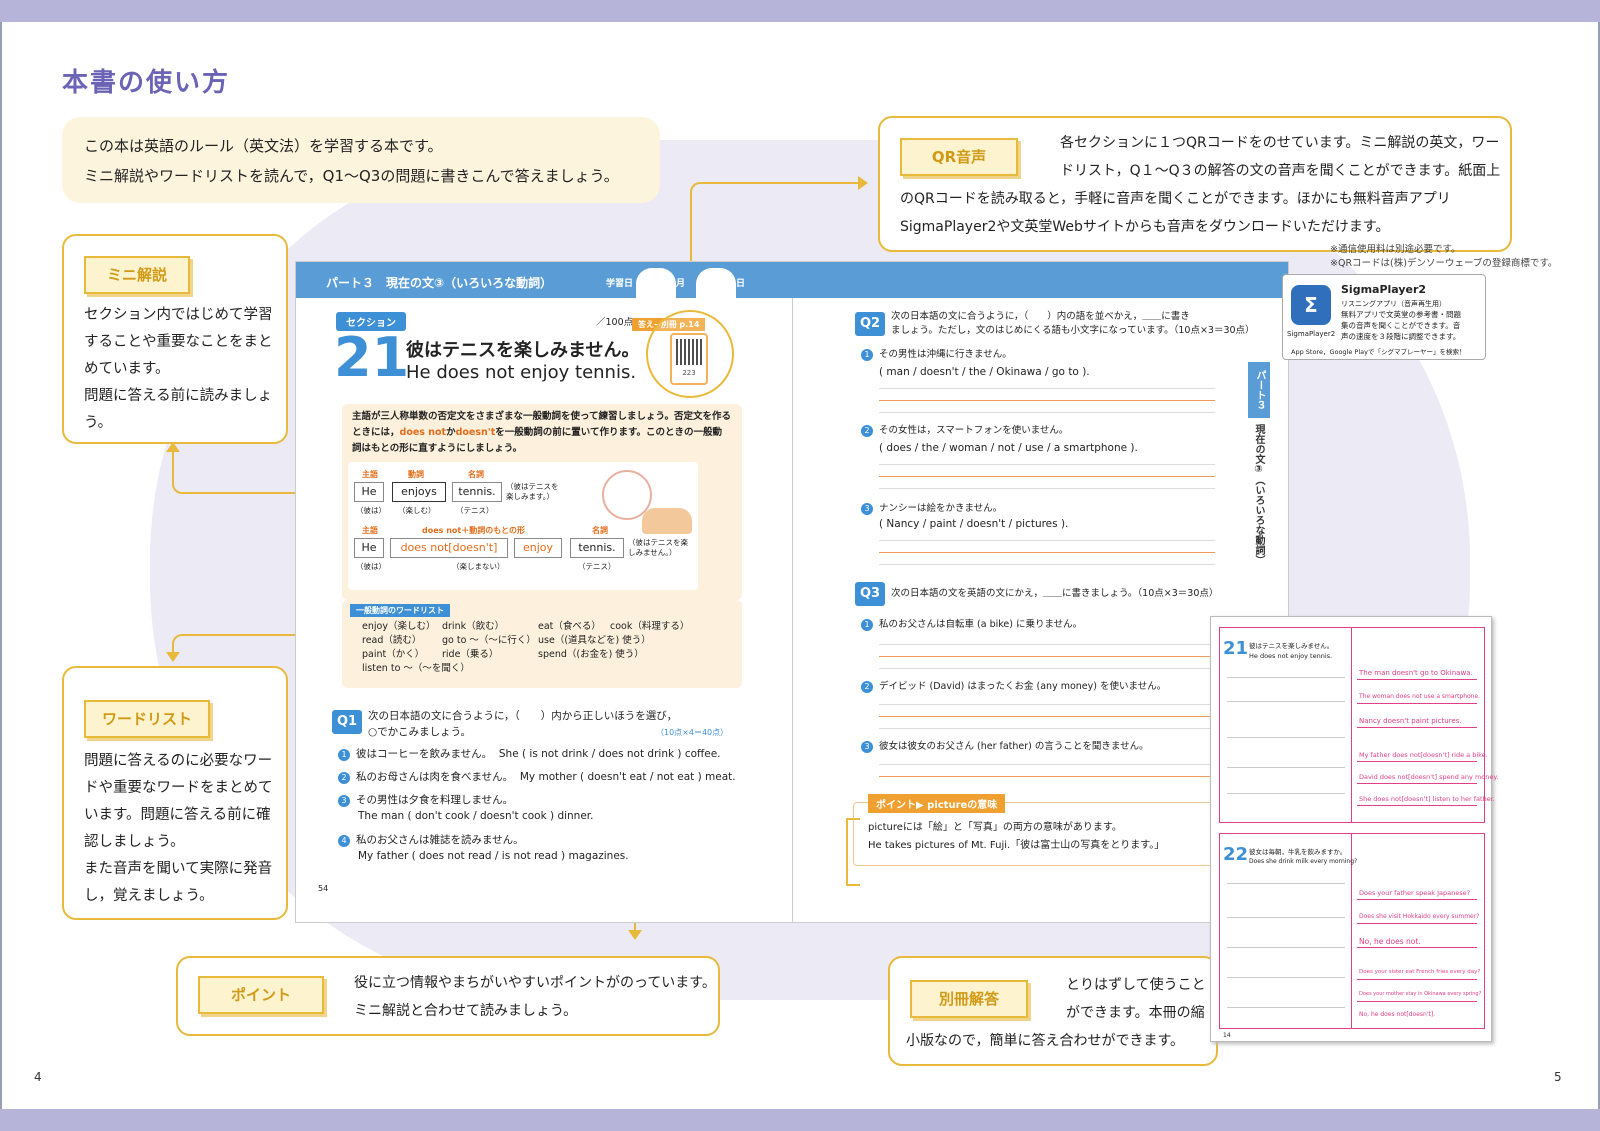 This screenshot has width=1600, height=1131. I want to click on answer-9: No, he does not., so click(1390, 941).